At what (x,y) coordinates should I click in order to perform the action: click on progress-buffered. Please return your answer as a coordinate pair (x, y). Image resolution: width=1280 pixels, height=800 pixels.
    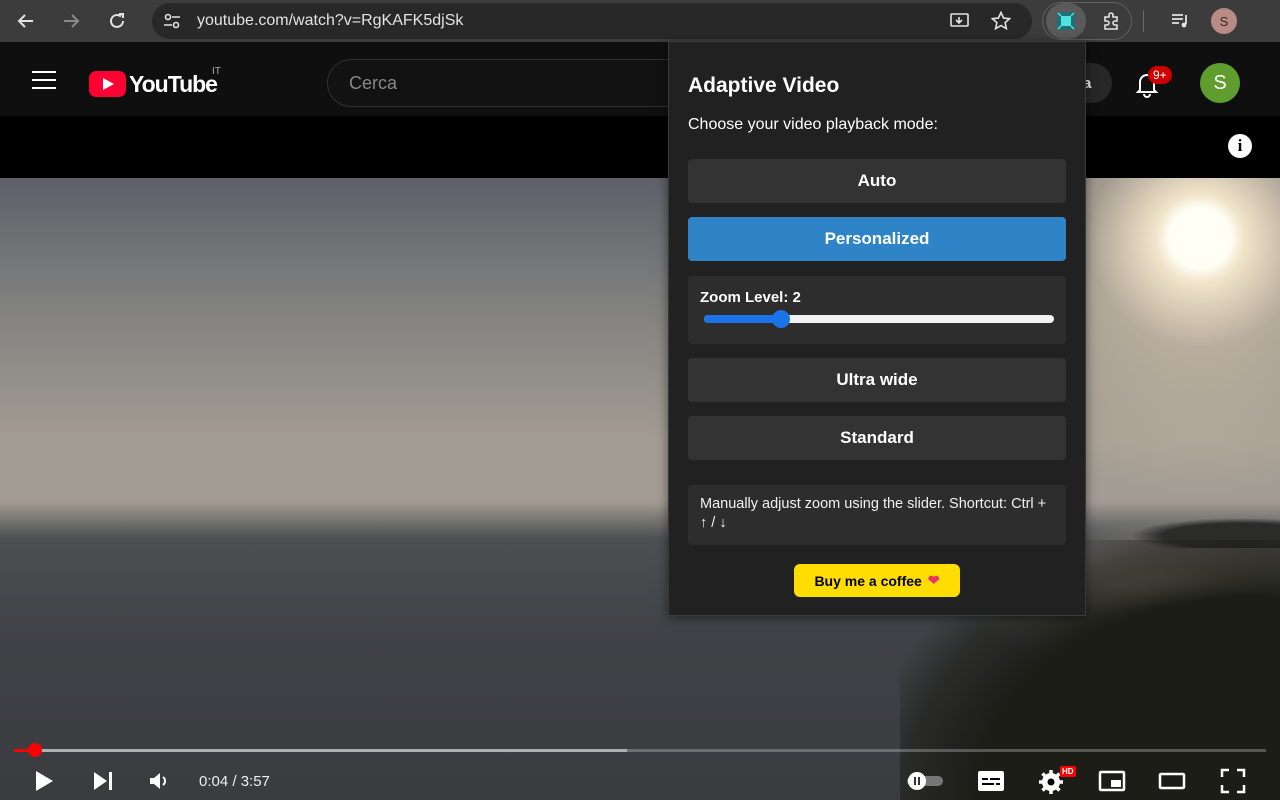
    Looking at the image, I should click on (321, 750).